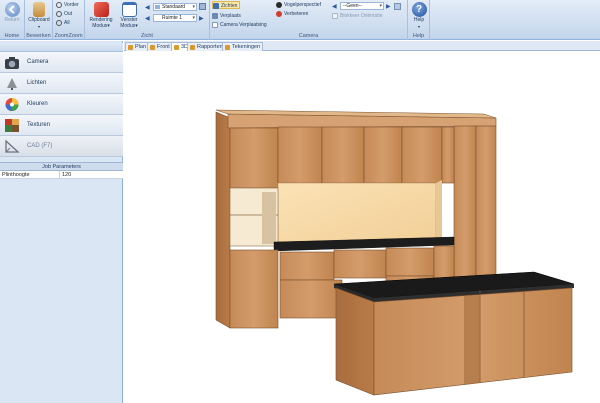 The height and width of the screenshot is (403, 600). I want to click on help-icon: ?, so click(419, 9).